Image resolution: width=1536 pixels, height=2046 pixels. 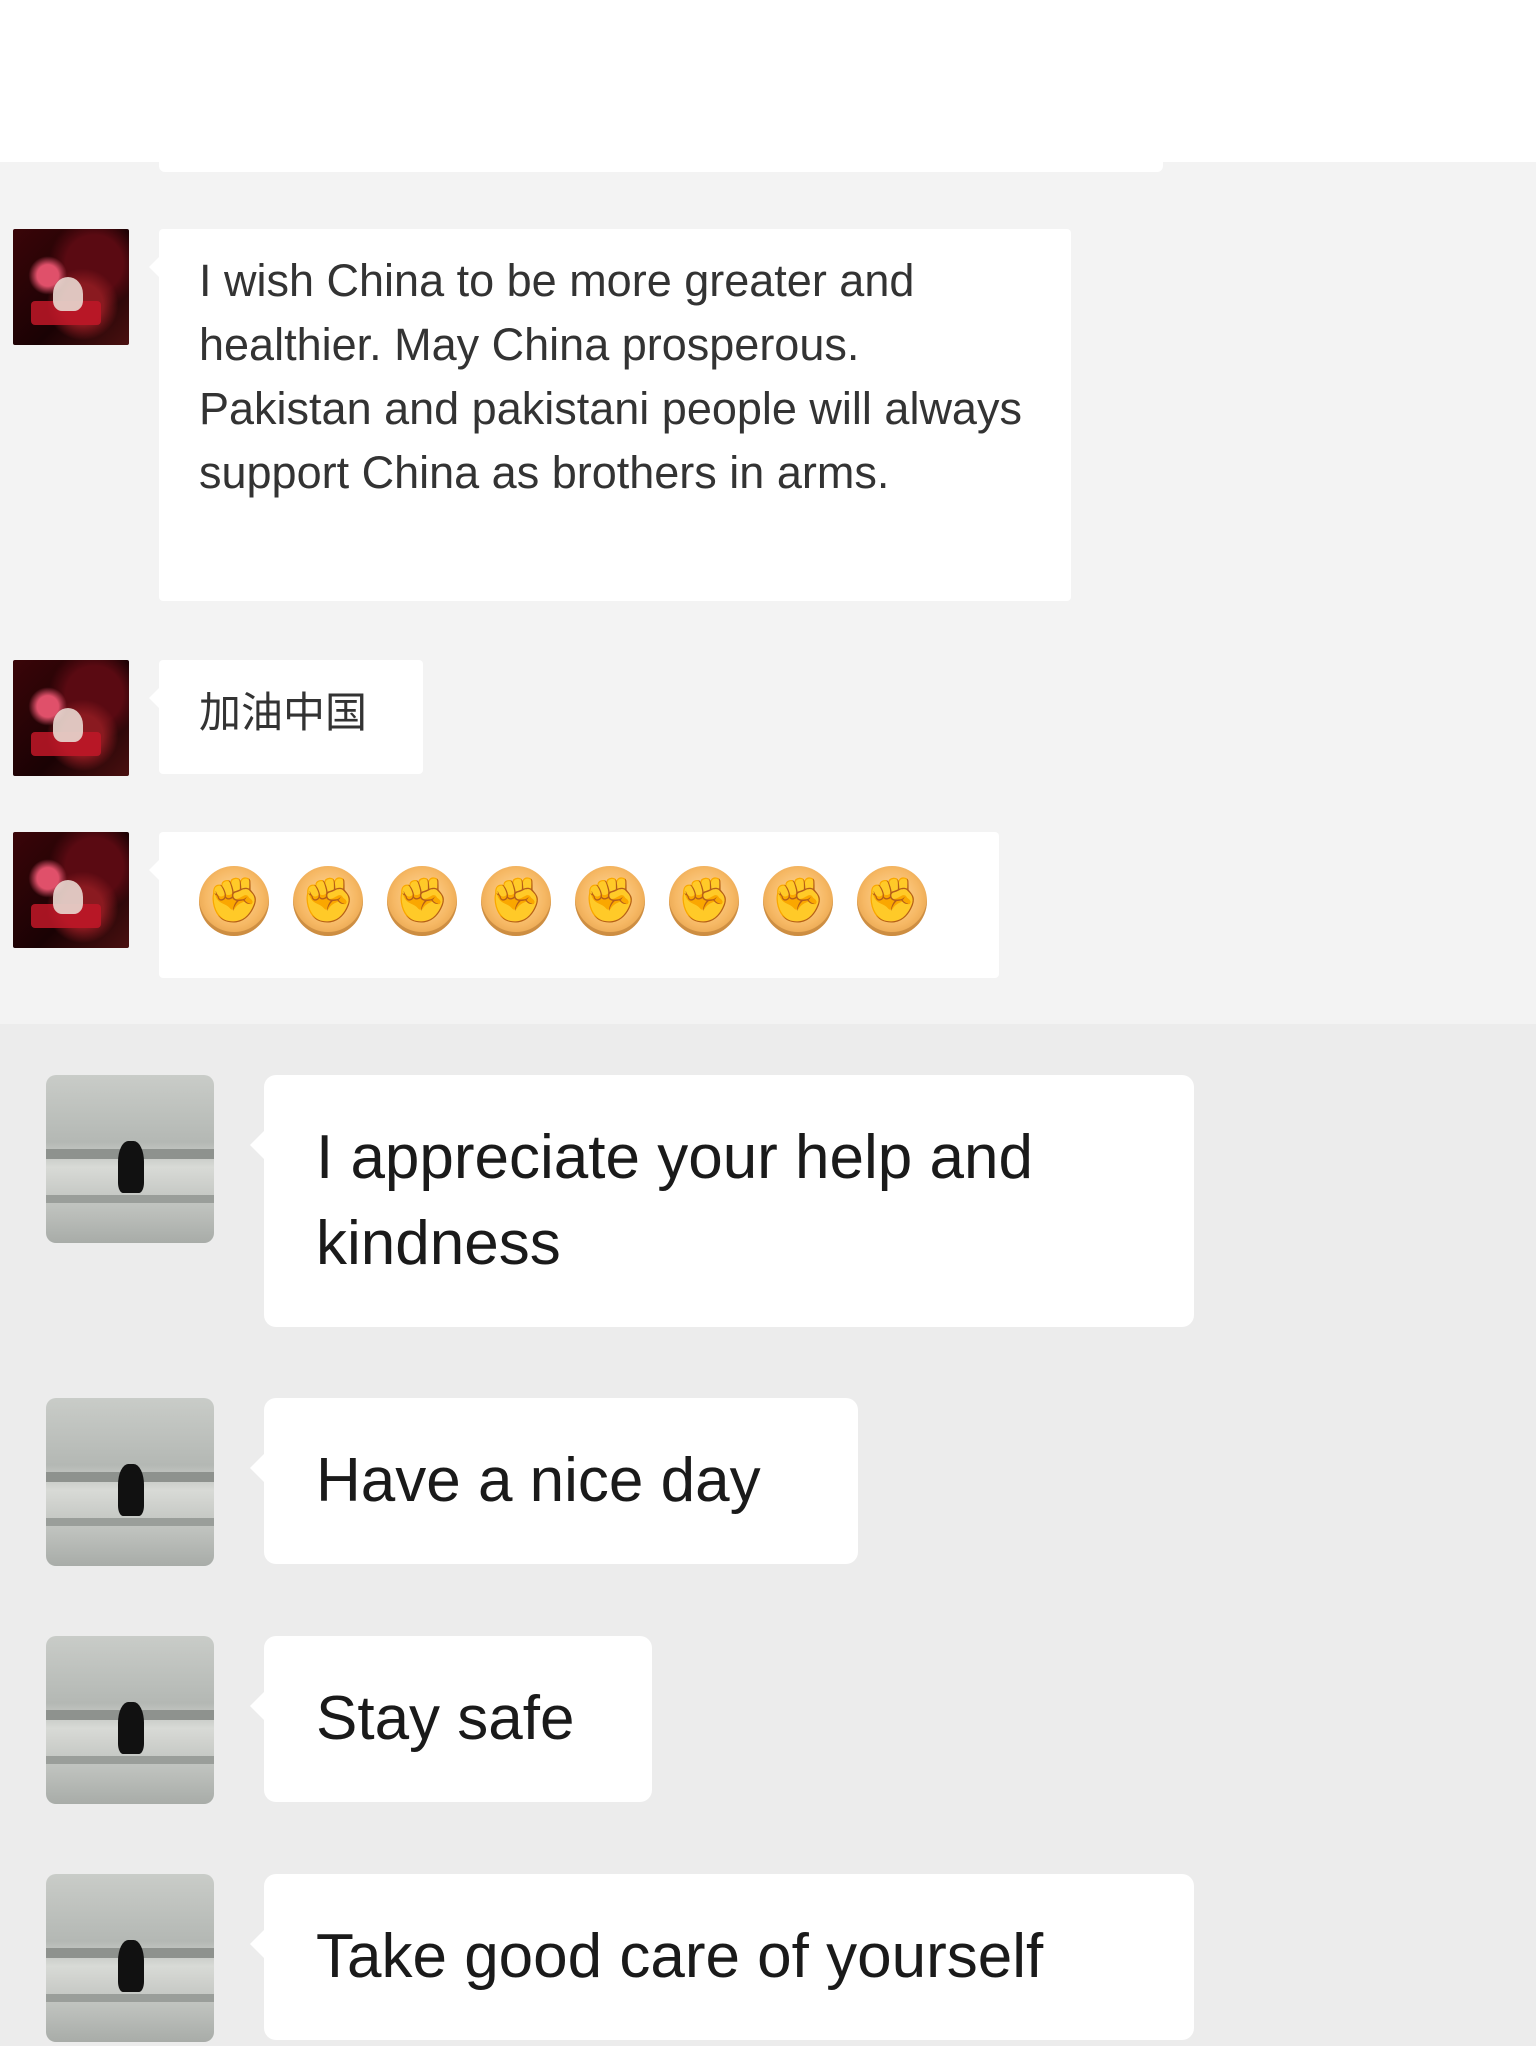 What do you see at coordinates (674, 1200) in the screenshot?
I see `message-text: I appreciate your help and kindness` at bounding box center [674, 1200].